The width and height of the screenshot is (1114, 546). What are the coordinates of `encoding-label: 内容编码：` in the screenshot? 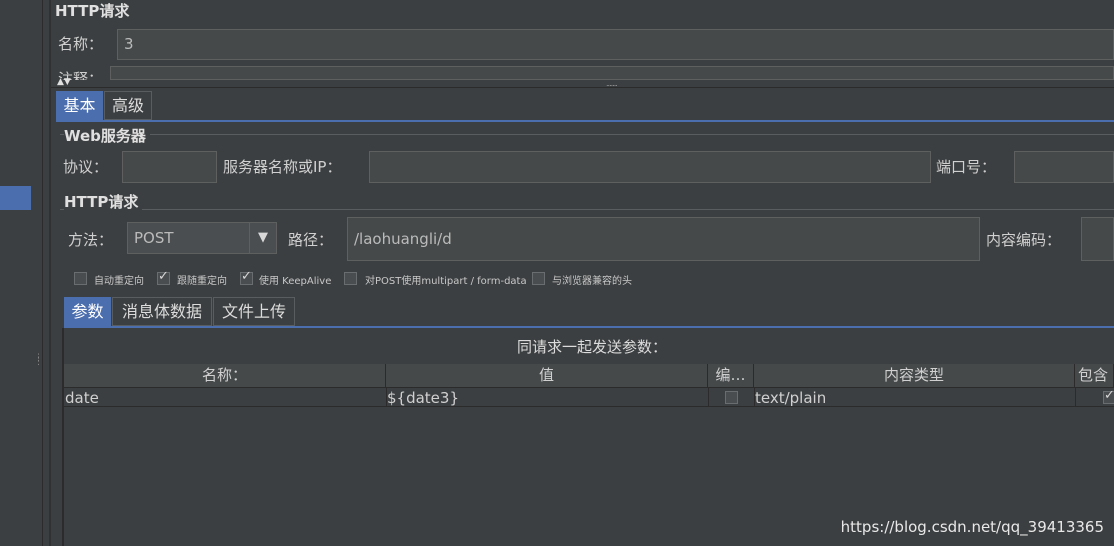 It's located at (1024, 240).